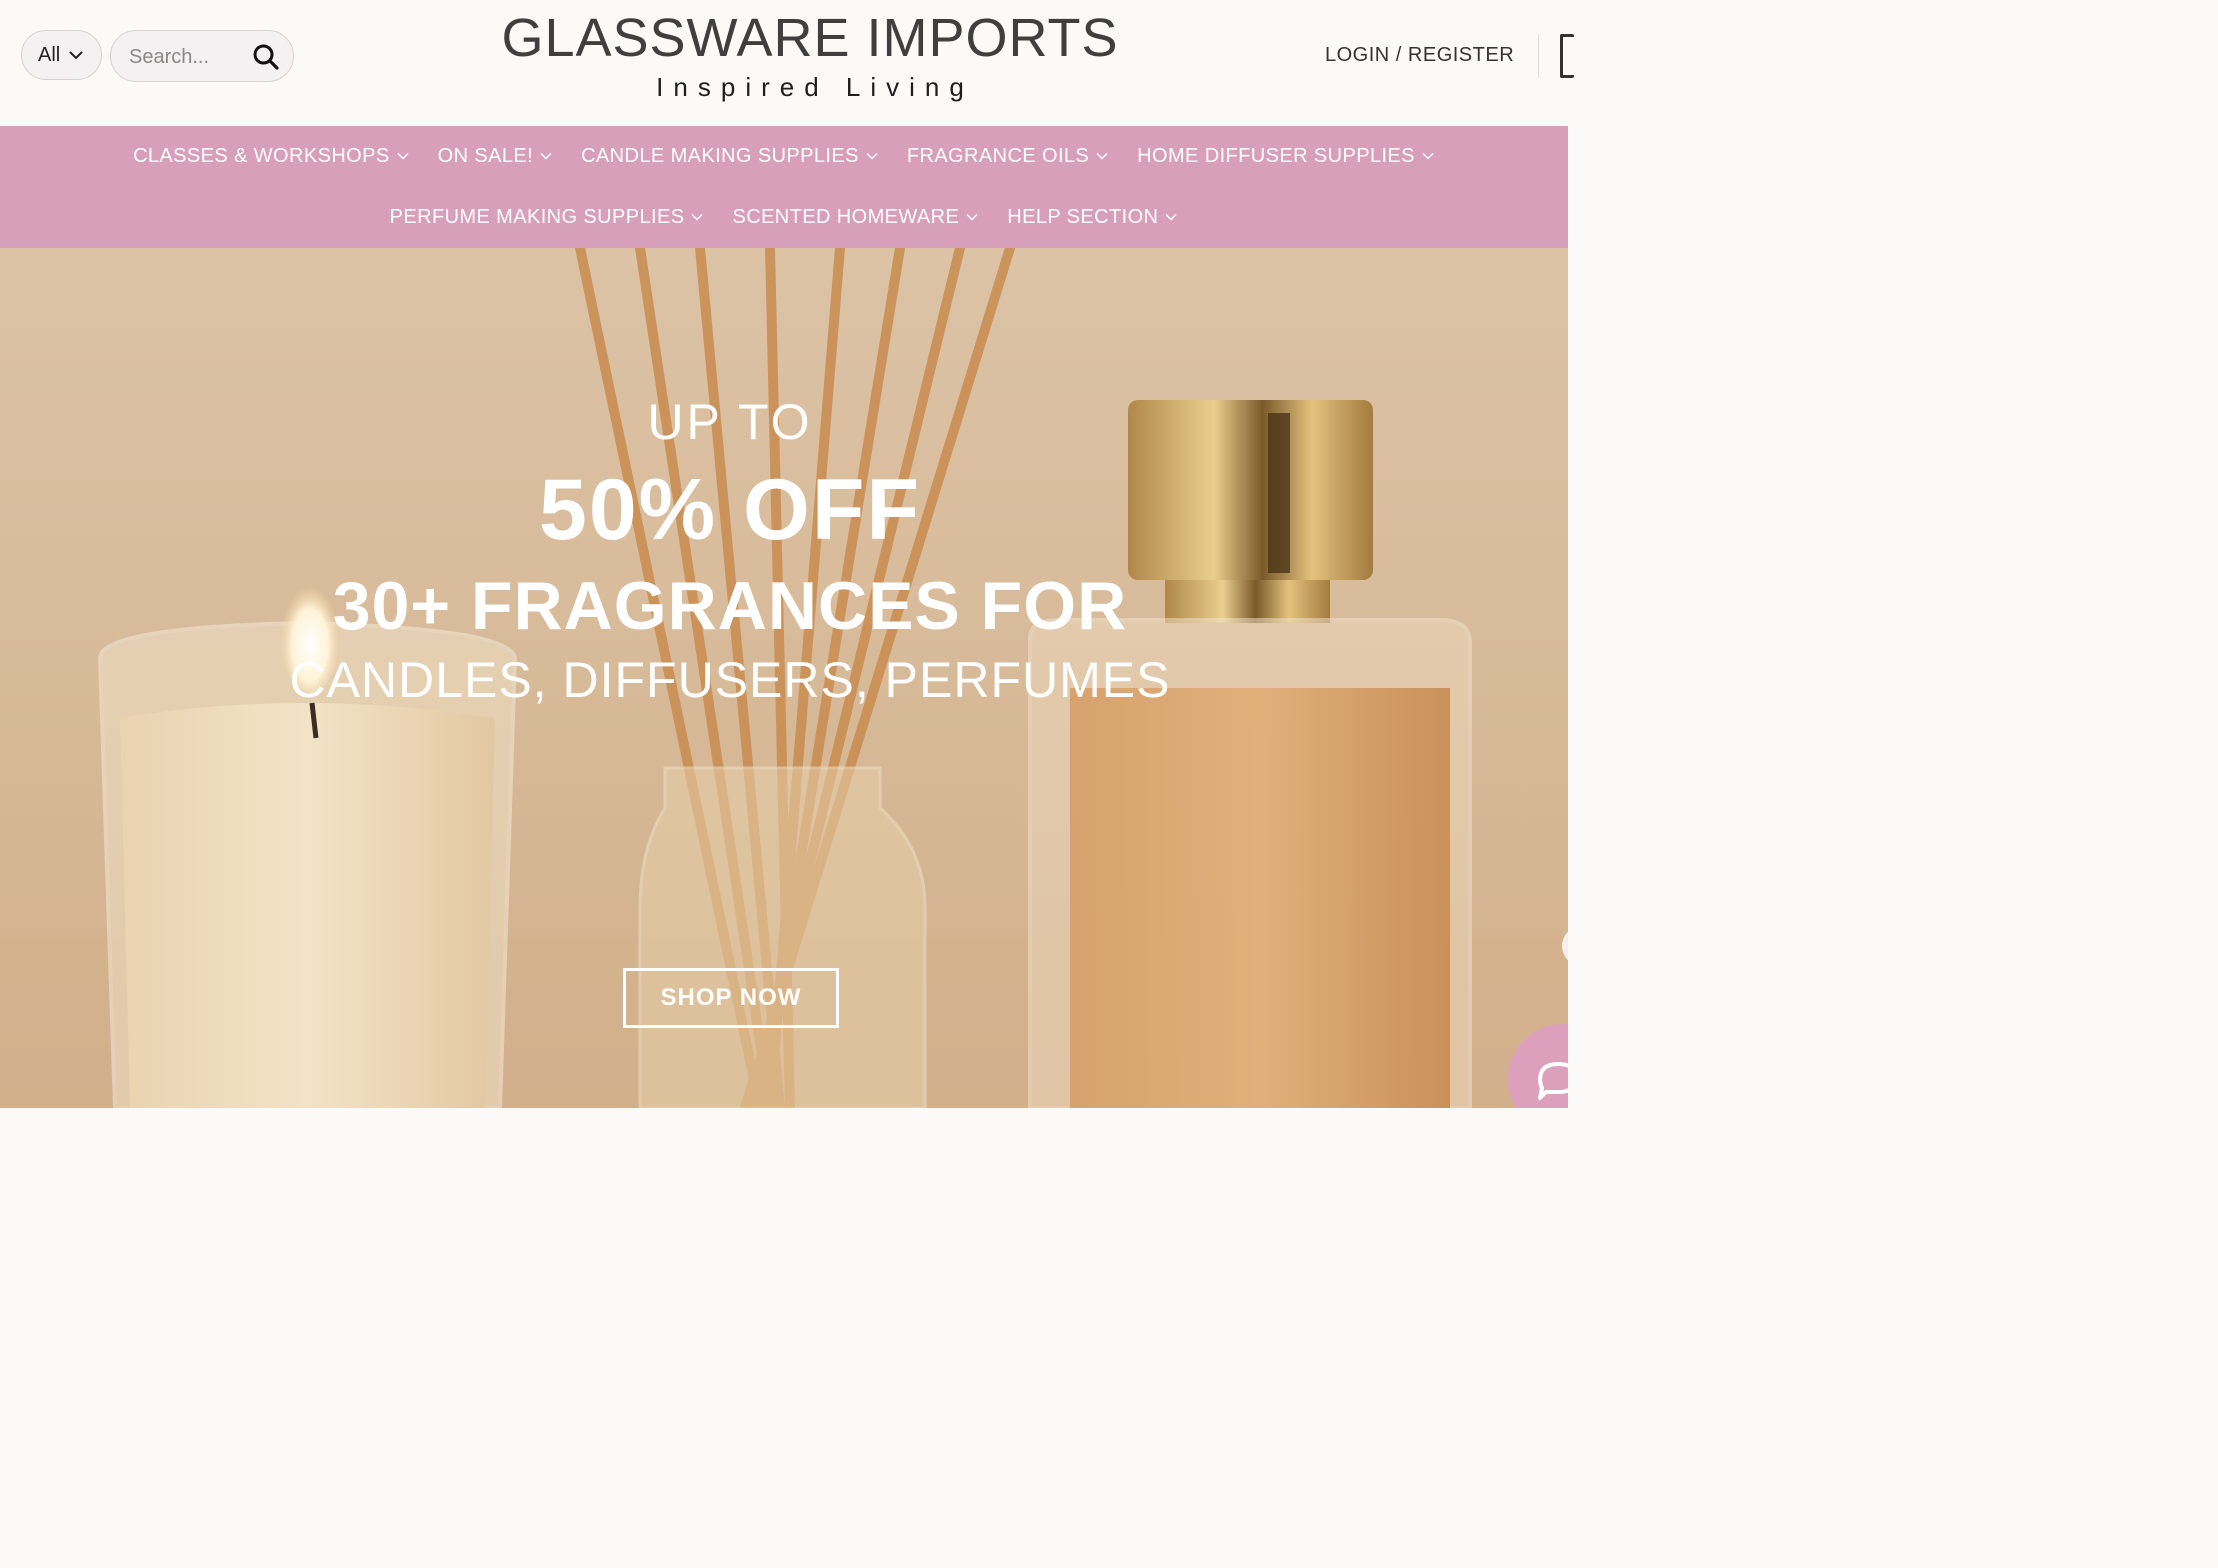  I want to click on chat-icon, so click(1553, 1081).